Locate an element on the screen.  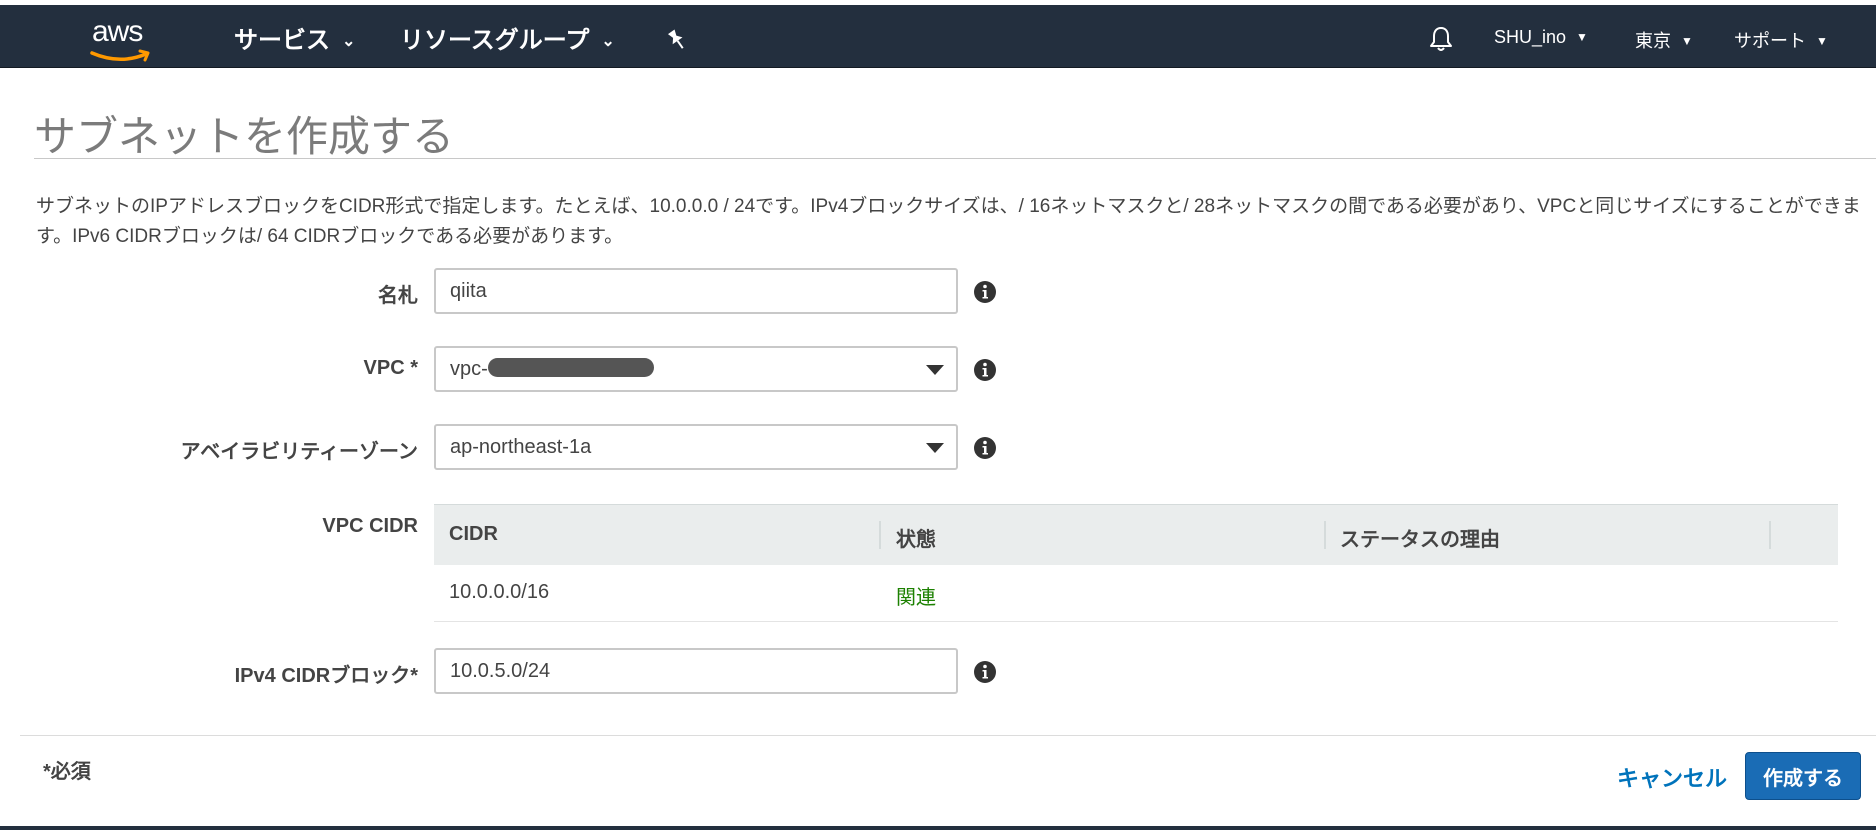
ipv4-cidr-input is located at coordinates (696, 671).